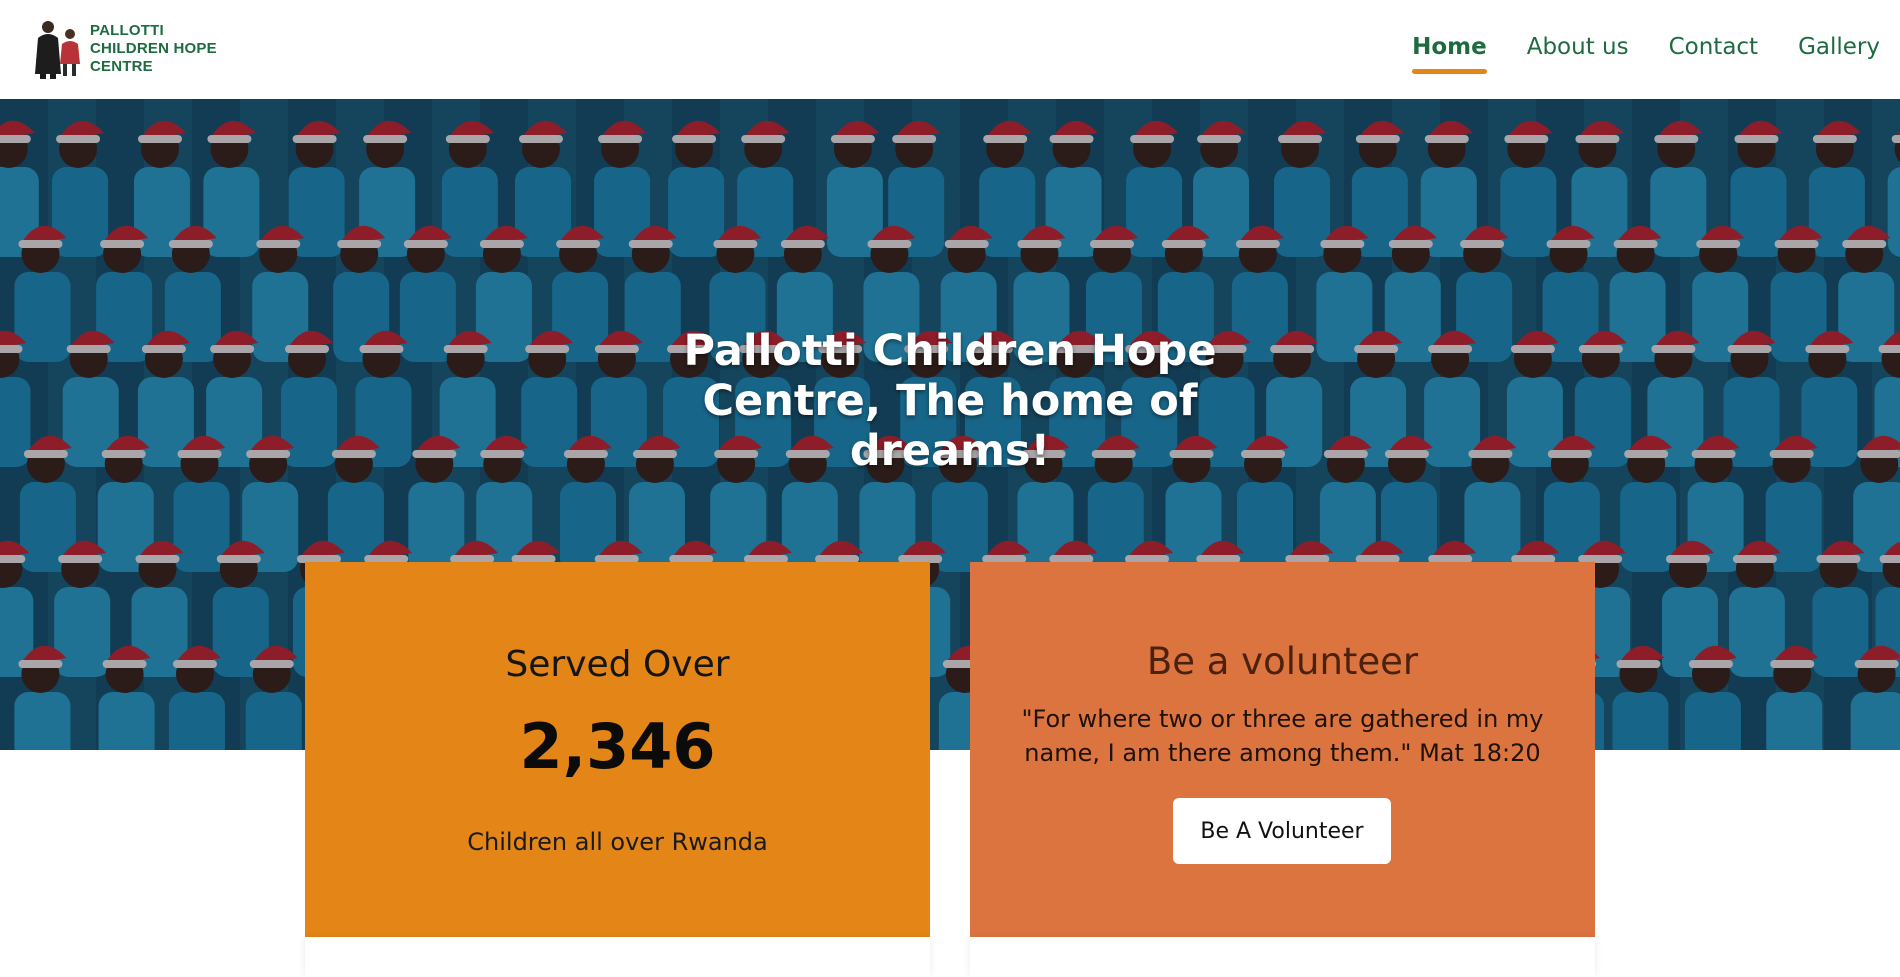  What do you see at coordinates (57, 50) in the screenshot?
I see `logo-figures-icon` at bounding box center [57, 50].